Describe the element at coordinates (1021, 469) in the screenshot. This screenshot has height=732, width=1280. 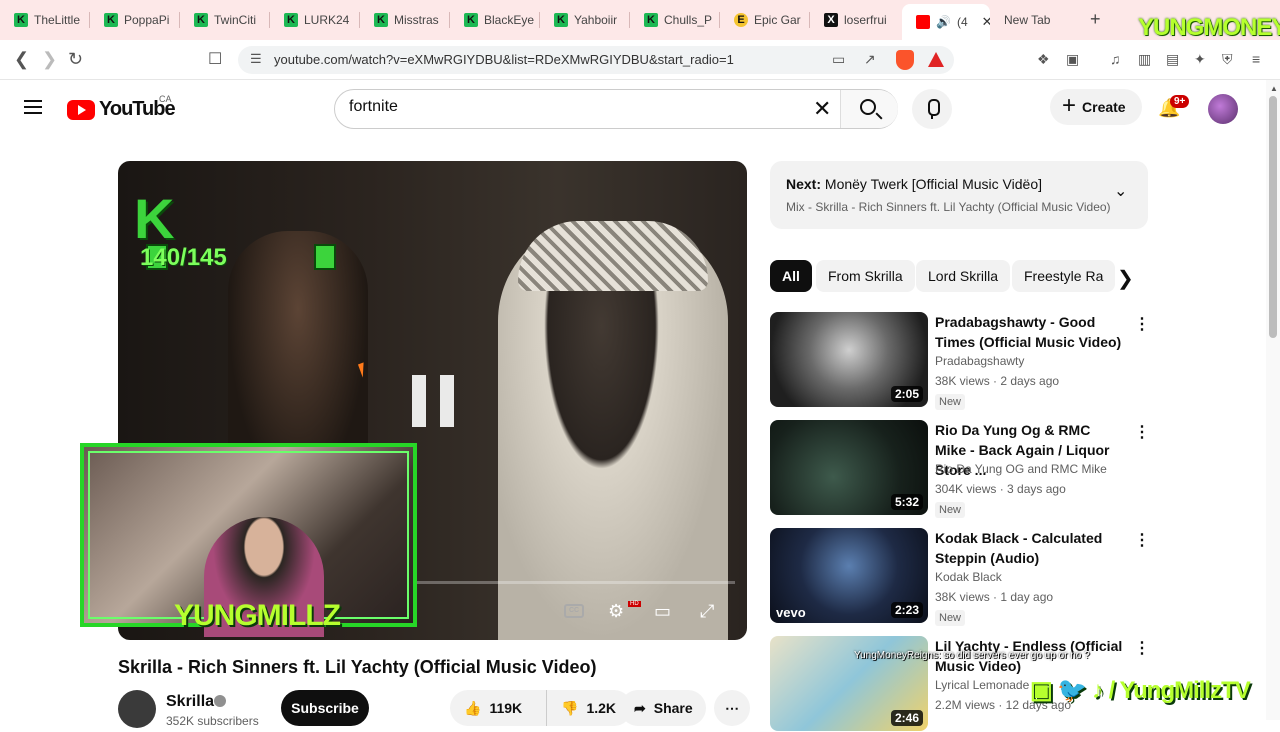
I see `rec-channel: Rio Da Yung OG and RMC Mike` at that location.